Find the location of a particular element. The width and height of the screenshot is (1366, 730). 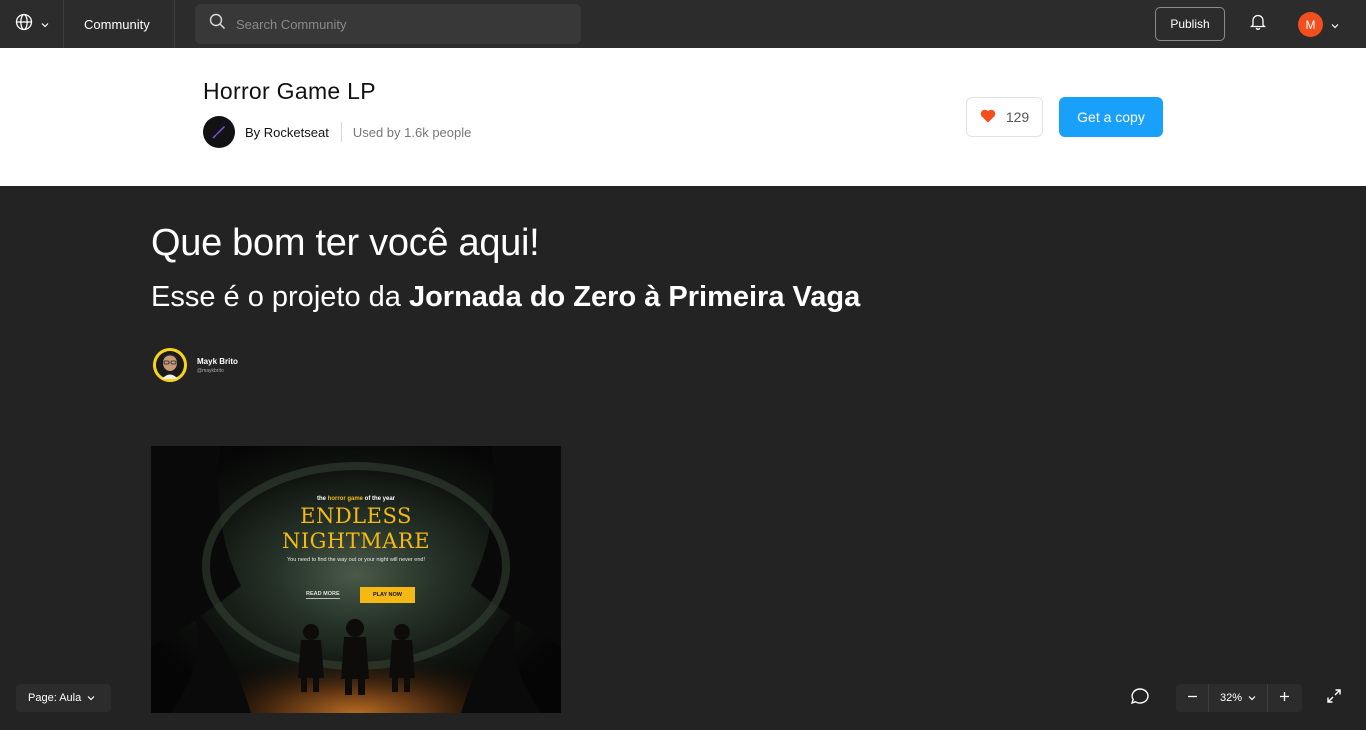

divider is located at coordinates (341, 132).